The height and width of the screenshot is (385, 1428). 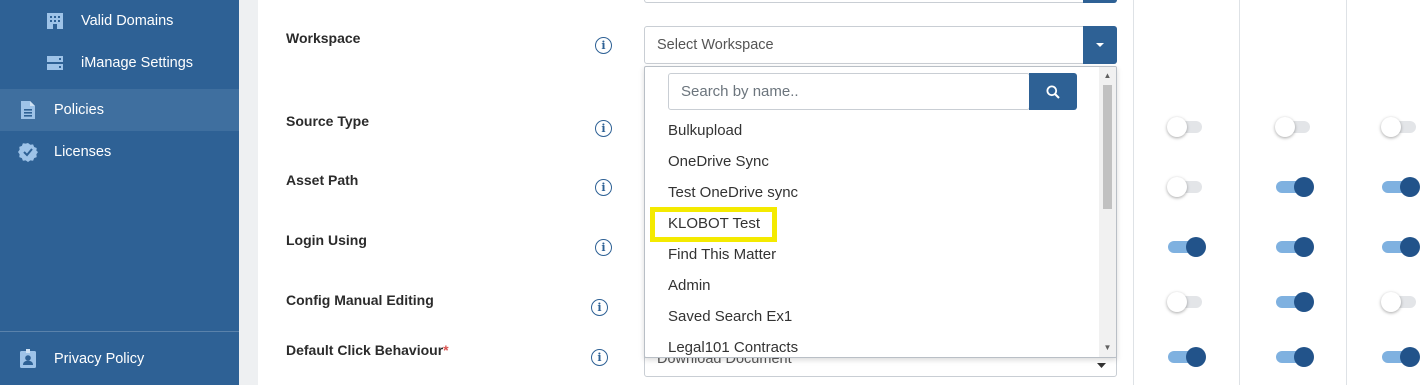 What do you see at coordinates (1107, 76) in the screenshot?
I see `scroll-up-arrow-icon: ▲` at bounding box center [1107, 76].